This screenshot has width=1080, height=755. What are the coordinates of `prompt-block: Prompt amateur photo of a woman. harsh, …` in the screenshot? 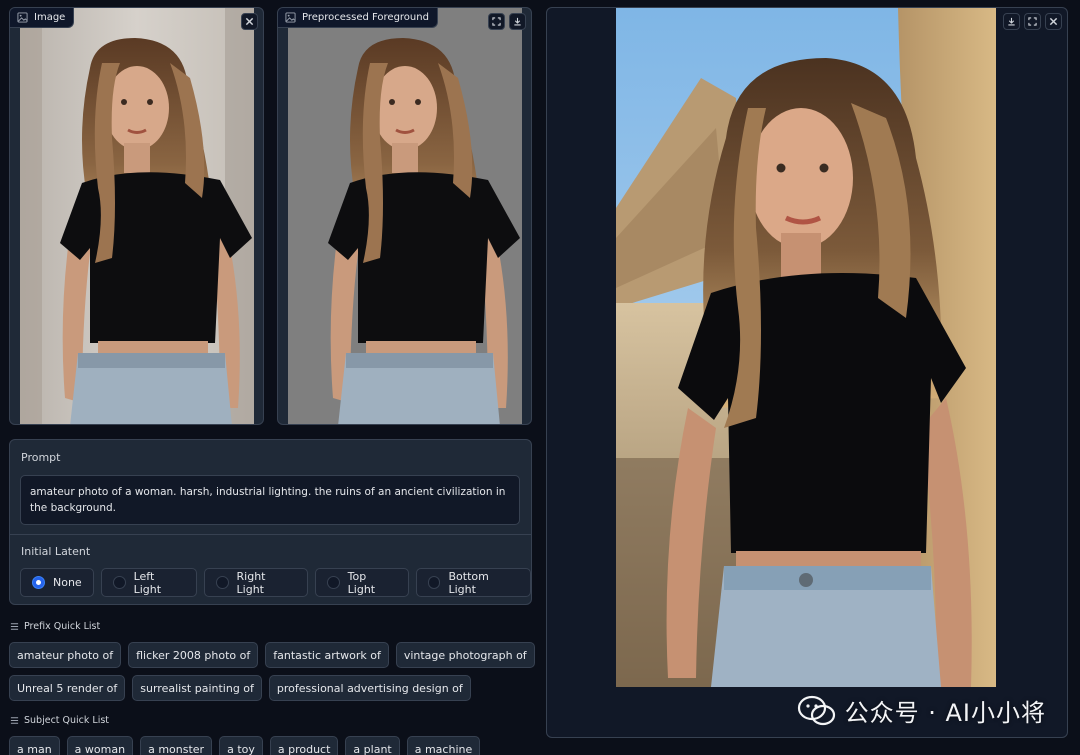 It's located at (270, 522).